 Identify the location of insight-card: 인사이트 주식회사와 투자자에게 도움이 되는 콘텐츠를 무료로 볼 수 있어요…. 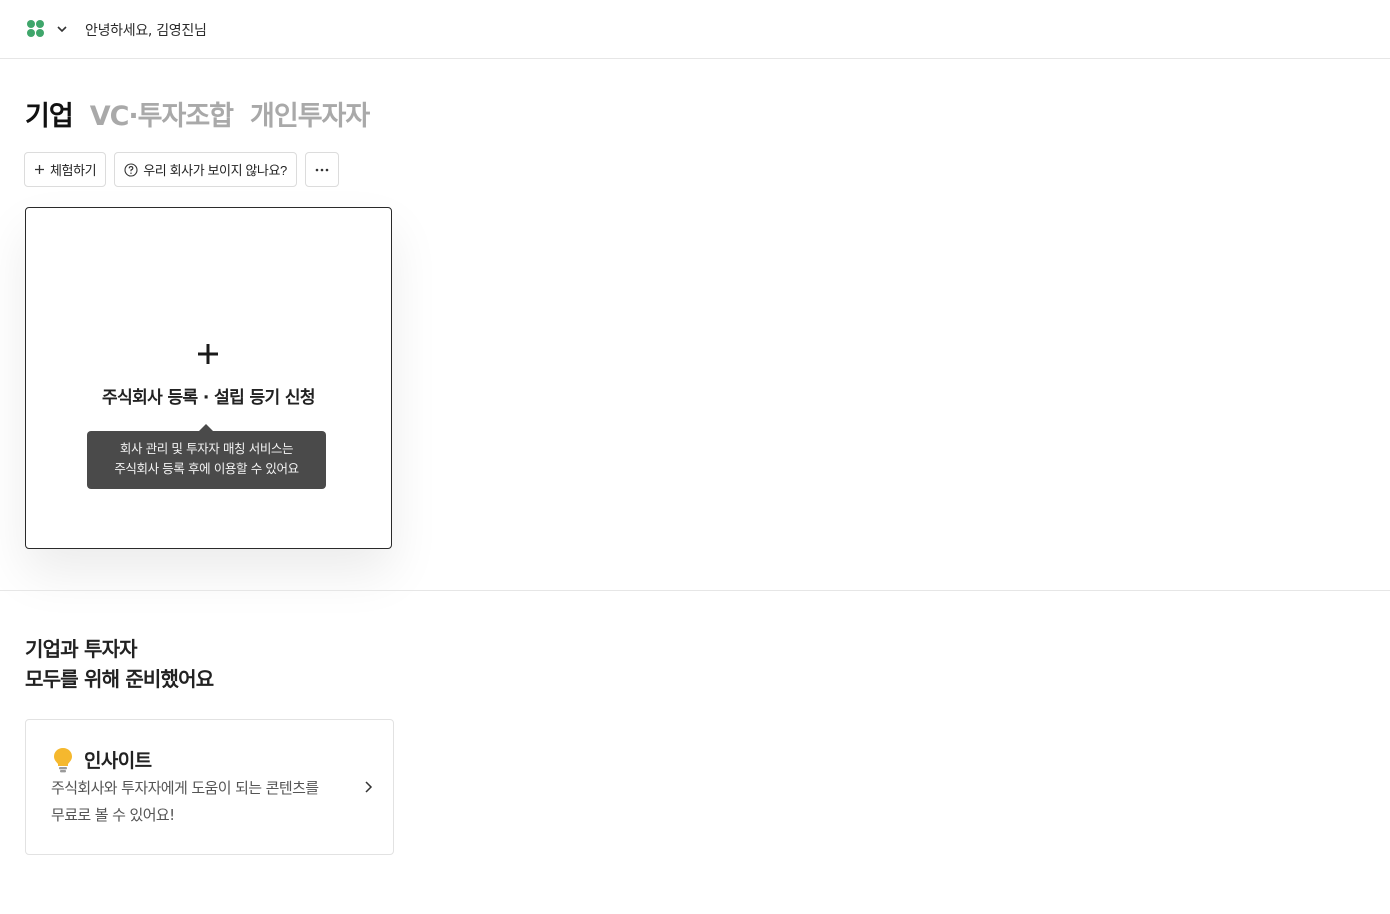
(209, 787).